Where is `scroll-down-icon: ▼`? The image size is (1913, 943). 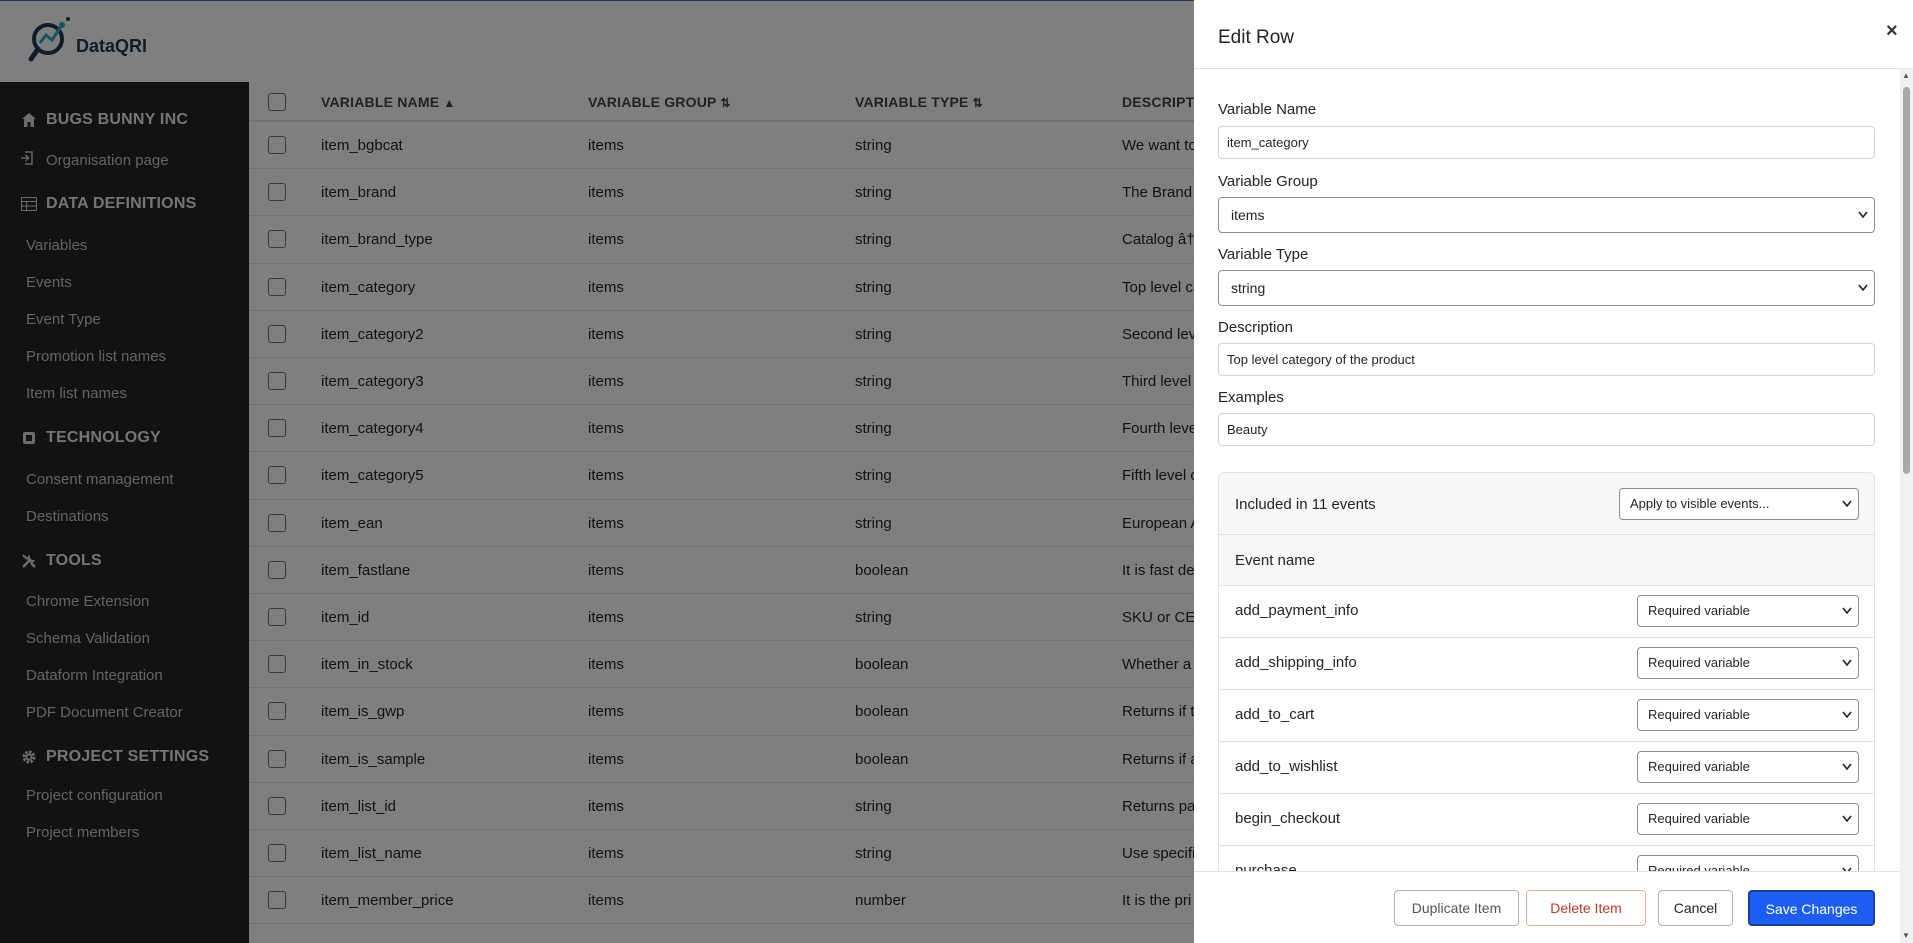
scroll-down-icon: ▼ is located at coordinates (1906, 935).